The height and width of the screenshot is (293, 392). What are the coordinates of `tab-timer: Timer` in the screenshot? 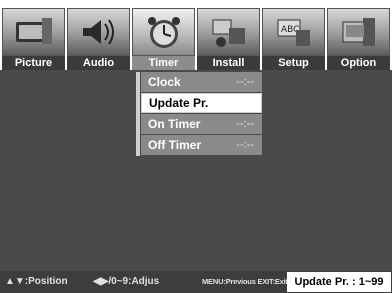 It's located at (163, 39).